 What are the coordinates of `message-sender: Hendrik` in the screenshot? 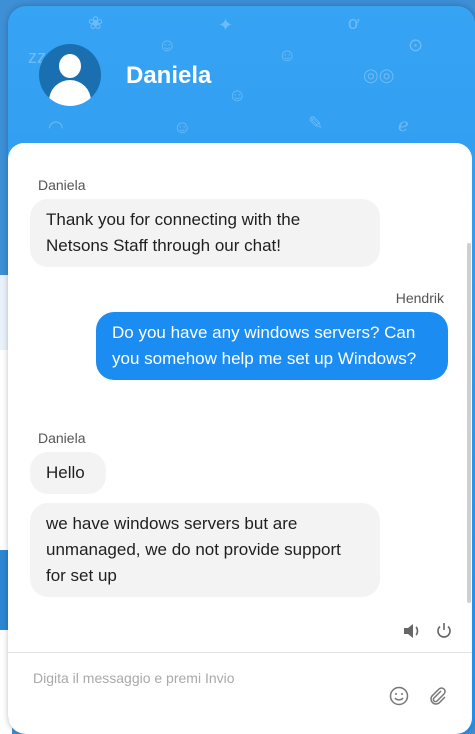 It's located at (419, 298).